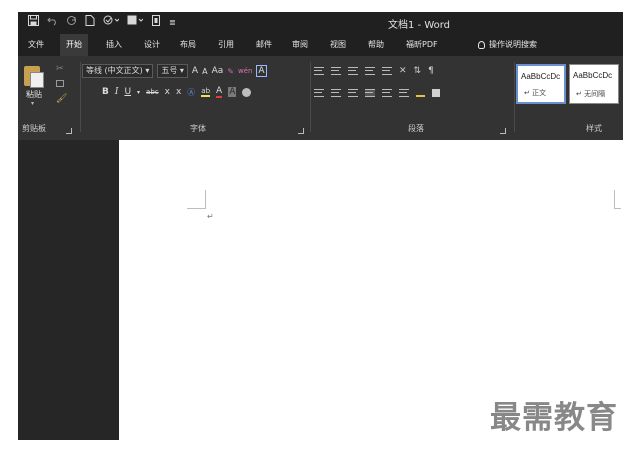 The width and height of the screenshot is (641, 452). What do you see at coordinates (60, 83) in the screenshot?
I see `copy-icon` at bounding box center [60, 83].